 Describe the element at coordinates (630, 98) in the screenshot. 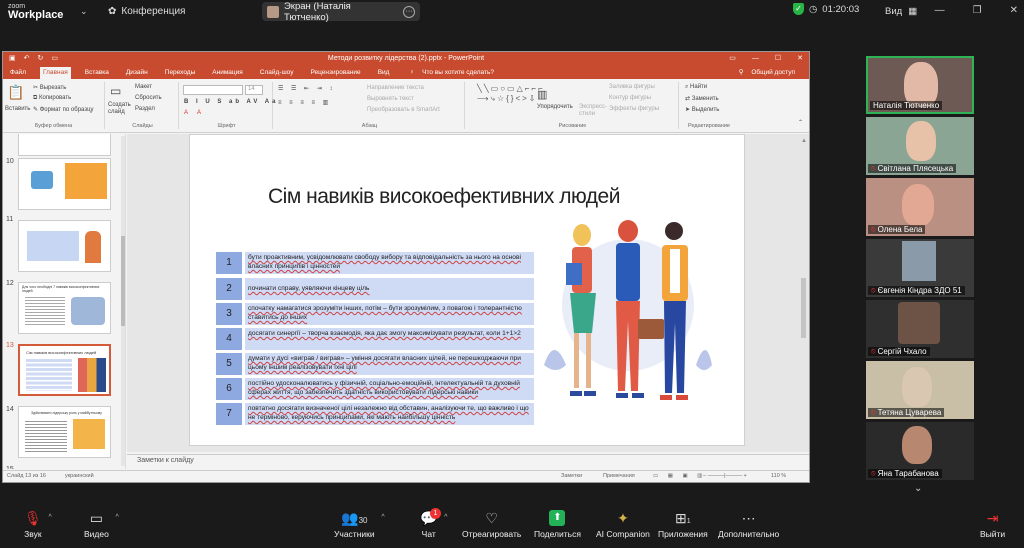

I see `shape-outline-button: Контур фигуры` at that location.